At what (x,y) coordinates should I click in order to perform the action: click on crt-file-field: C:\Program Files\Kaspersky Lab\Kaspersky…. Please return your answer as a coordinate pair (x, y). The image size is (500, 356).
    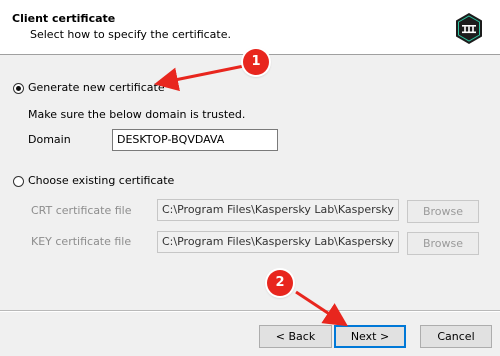
    Looking at the image, I should click on (278, 210).